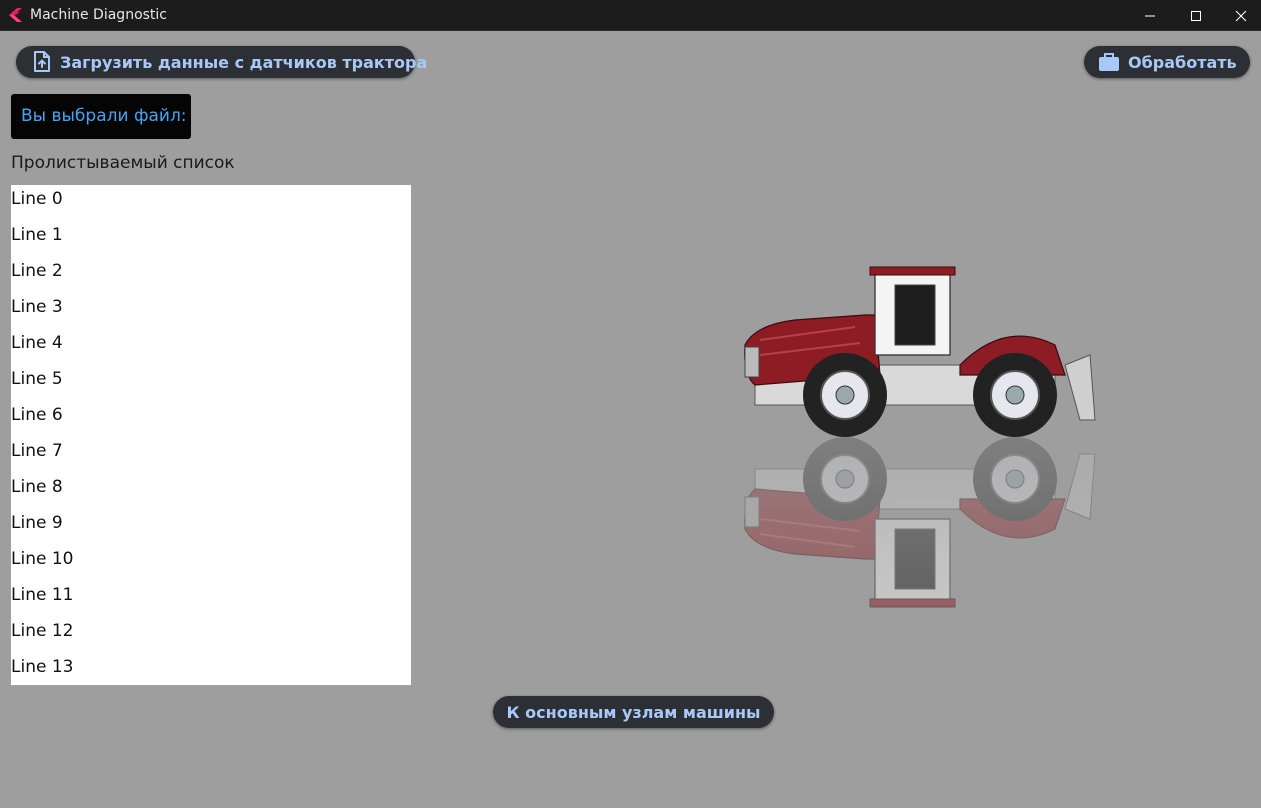  I want to click on upload-sensor-data-button: Загрузить данные с датчиков трактора, so click(221, 62).